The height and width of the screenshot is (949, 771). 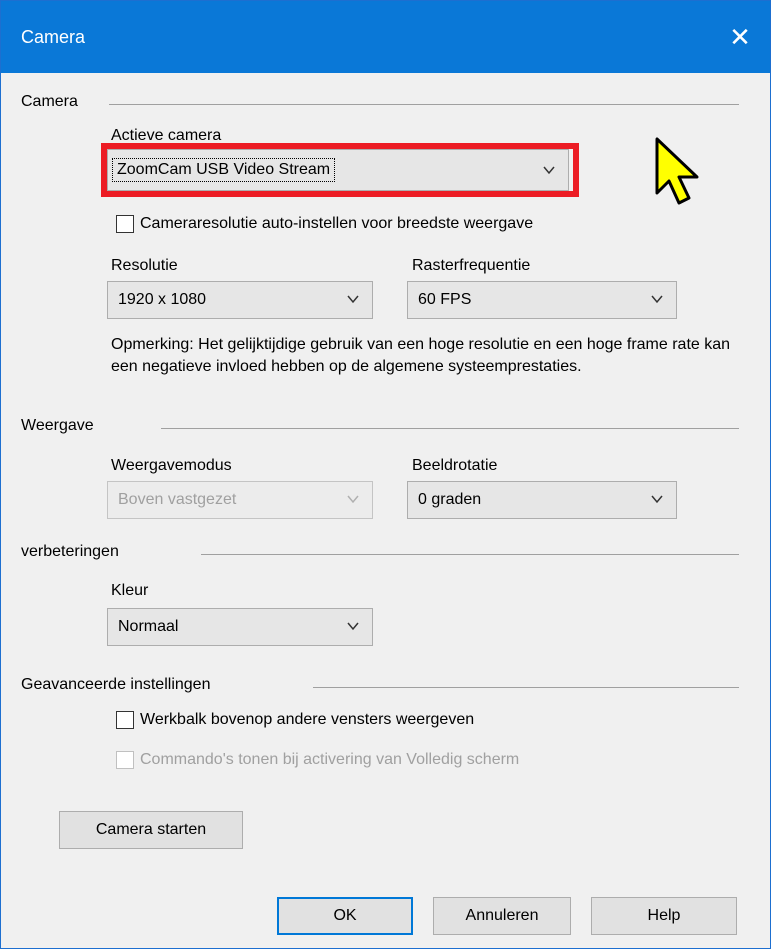 What do you see at coordinates (664, 916) in the screenshot?
I see `help-button: Help` at bounding box center [664, 916].